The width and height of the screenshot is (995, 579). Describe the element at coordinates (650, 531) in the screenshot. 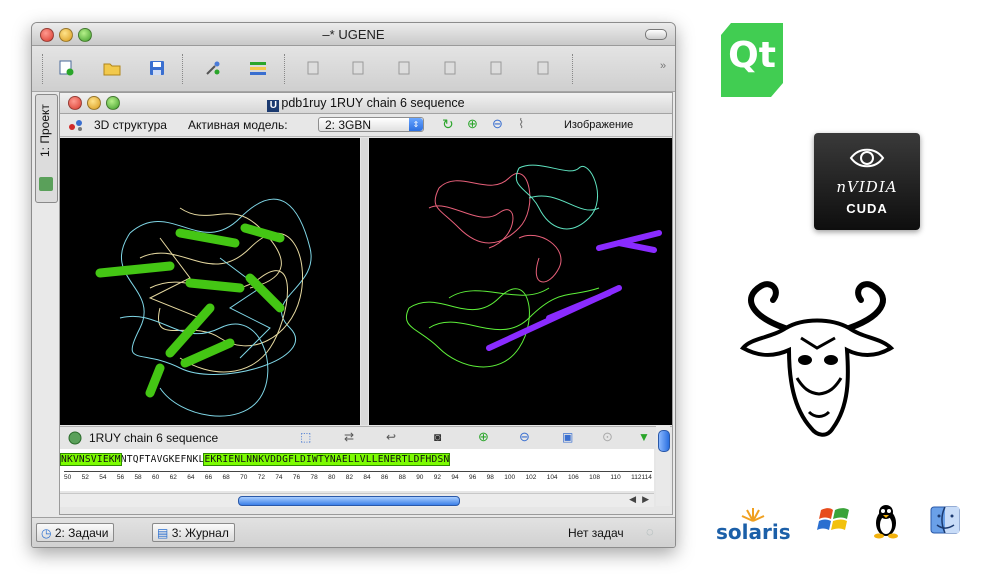

I see `lightbulb-icon: ◌` at that location.